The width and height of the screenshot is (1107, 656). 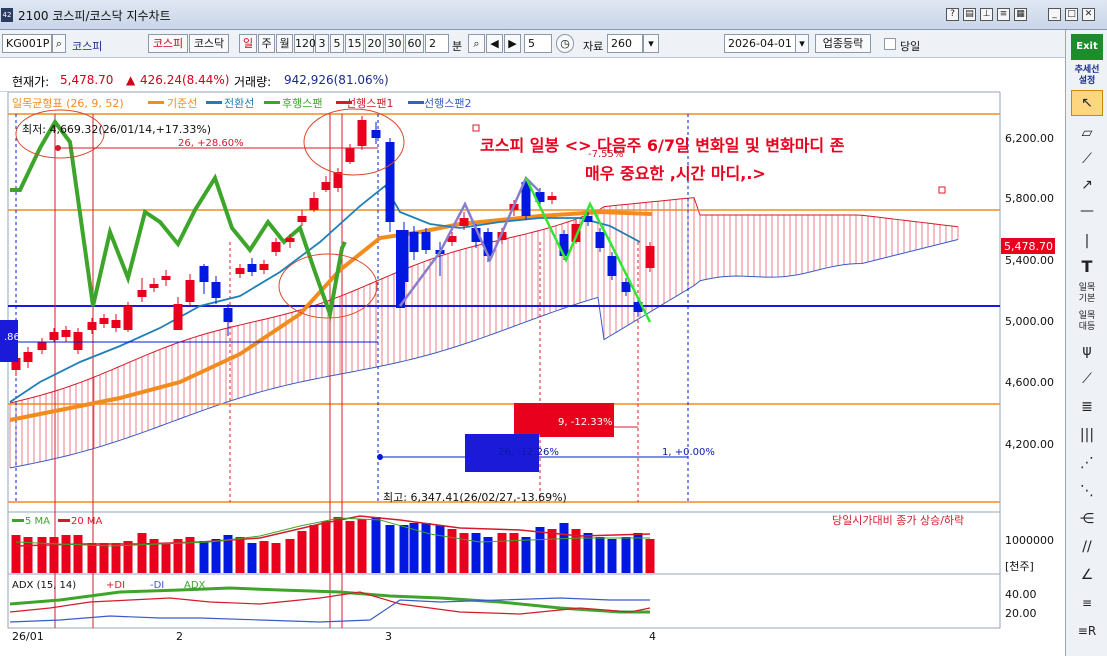 I want to click on period-15: 15, so click(x=354, y=43).